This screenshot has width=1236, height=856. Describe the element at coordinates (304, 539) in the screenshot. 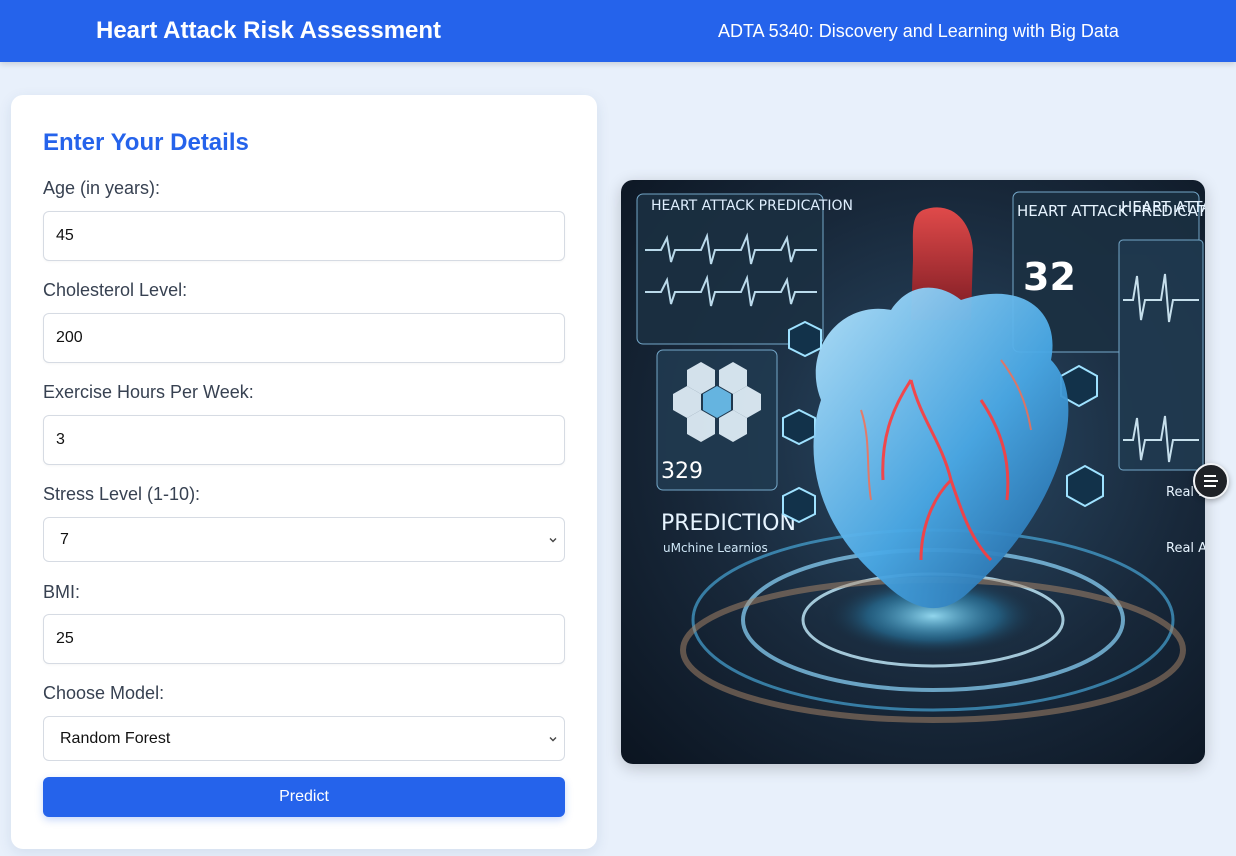

I see `stress-select: 7` at that location.